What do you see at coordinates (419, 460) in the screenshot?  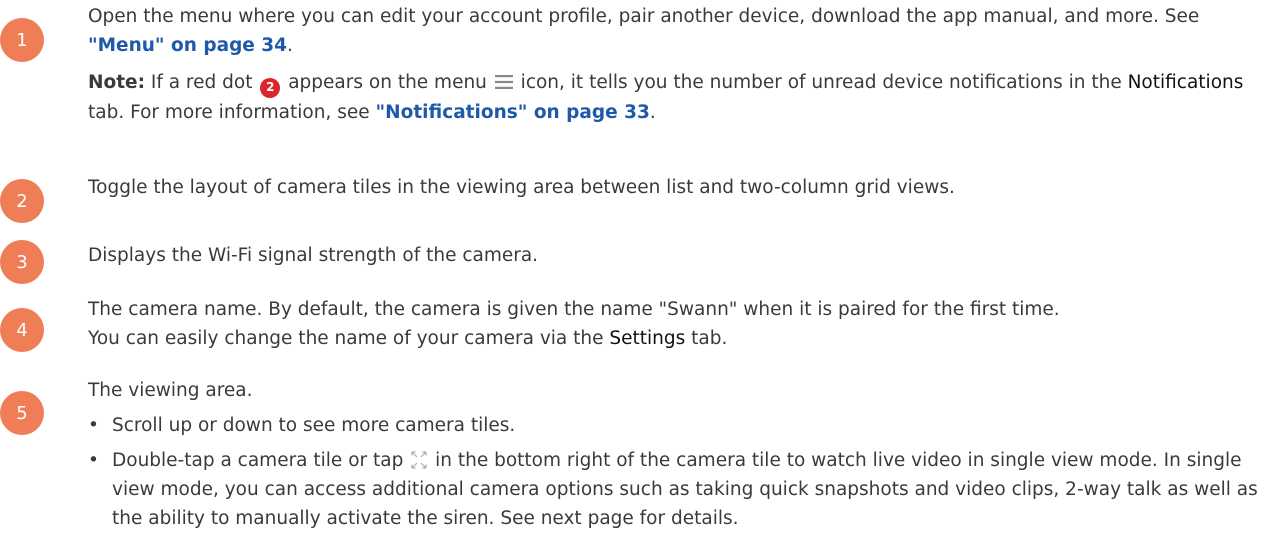 I see `expand-icon` at bounding box center [419, 460].